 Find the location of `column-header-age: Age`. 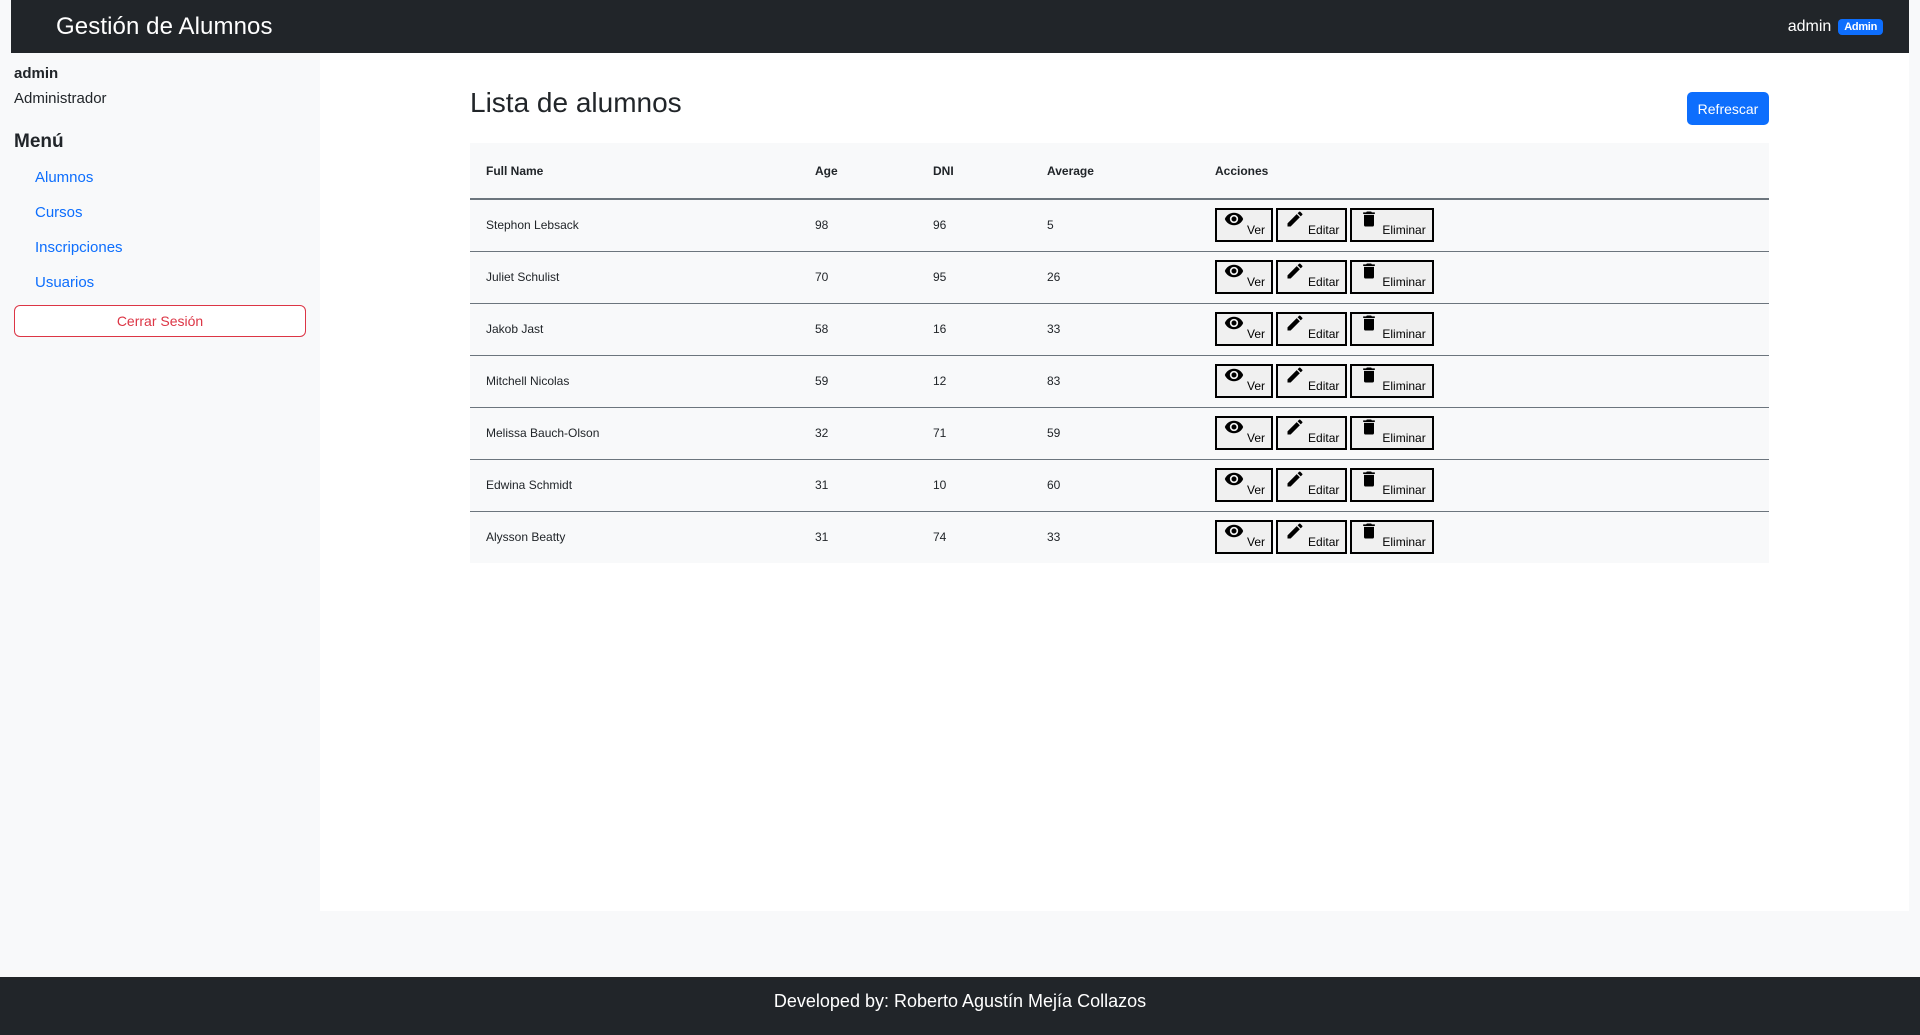

column-header-age: Age is located at coordinates (826, 170).